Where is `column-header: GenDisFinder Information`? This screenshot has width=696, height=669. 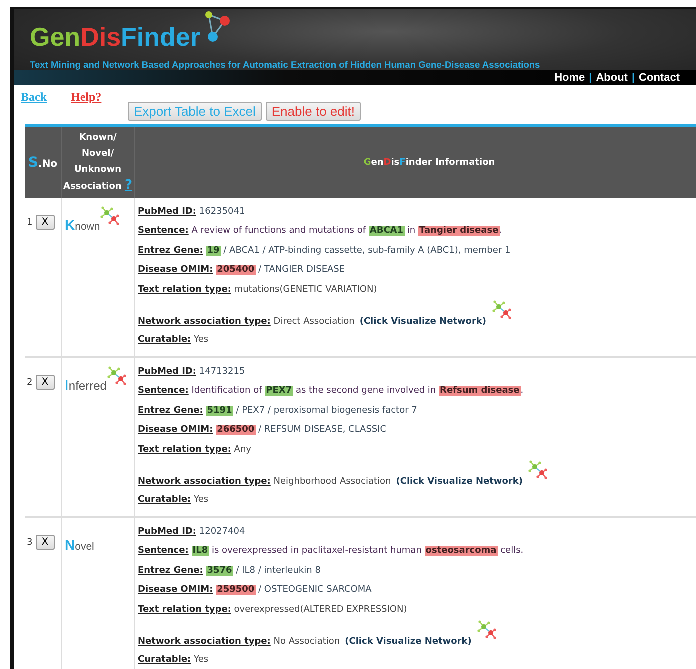
column-header: GenDisFinder Information is located at coordinates (415, 162).